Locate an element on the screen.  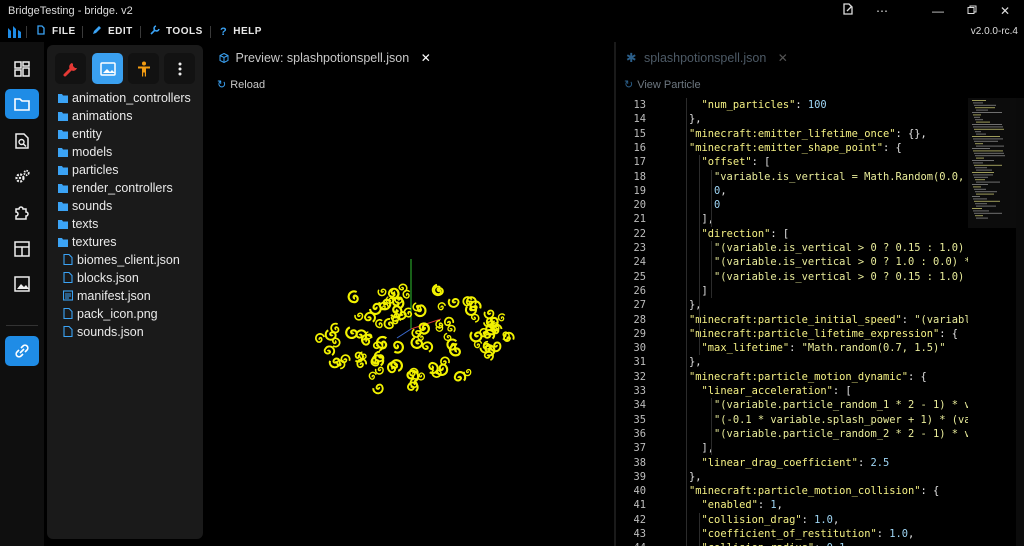
code-line: 17 "offset": [ is located at coordinates (693, 162).